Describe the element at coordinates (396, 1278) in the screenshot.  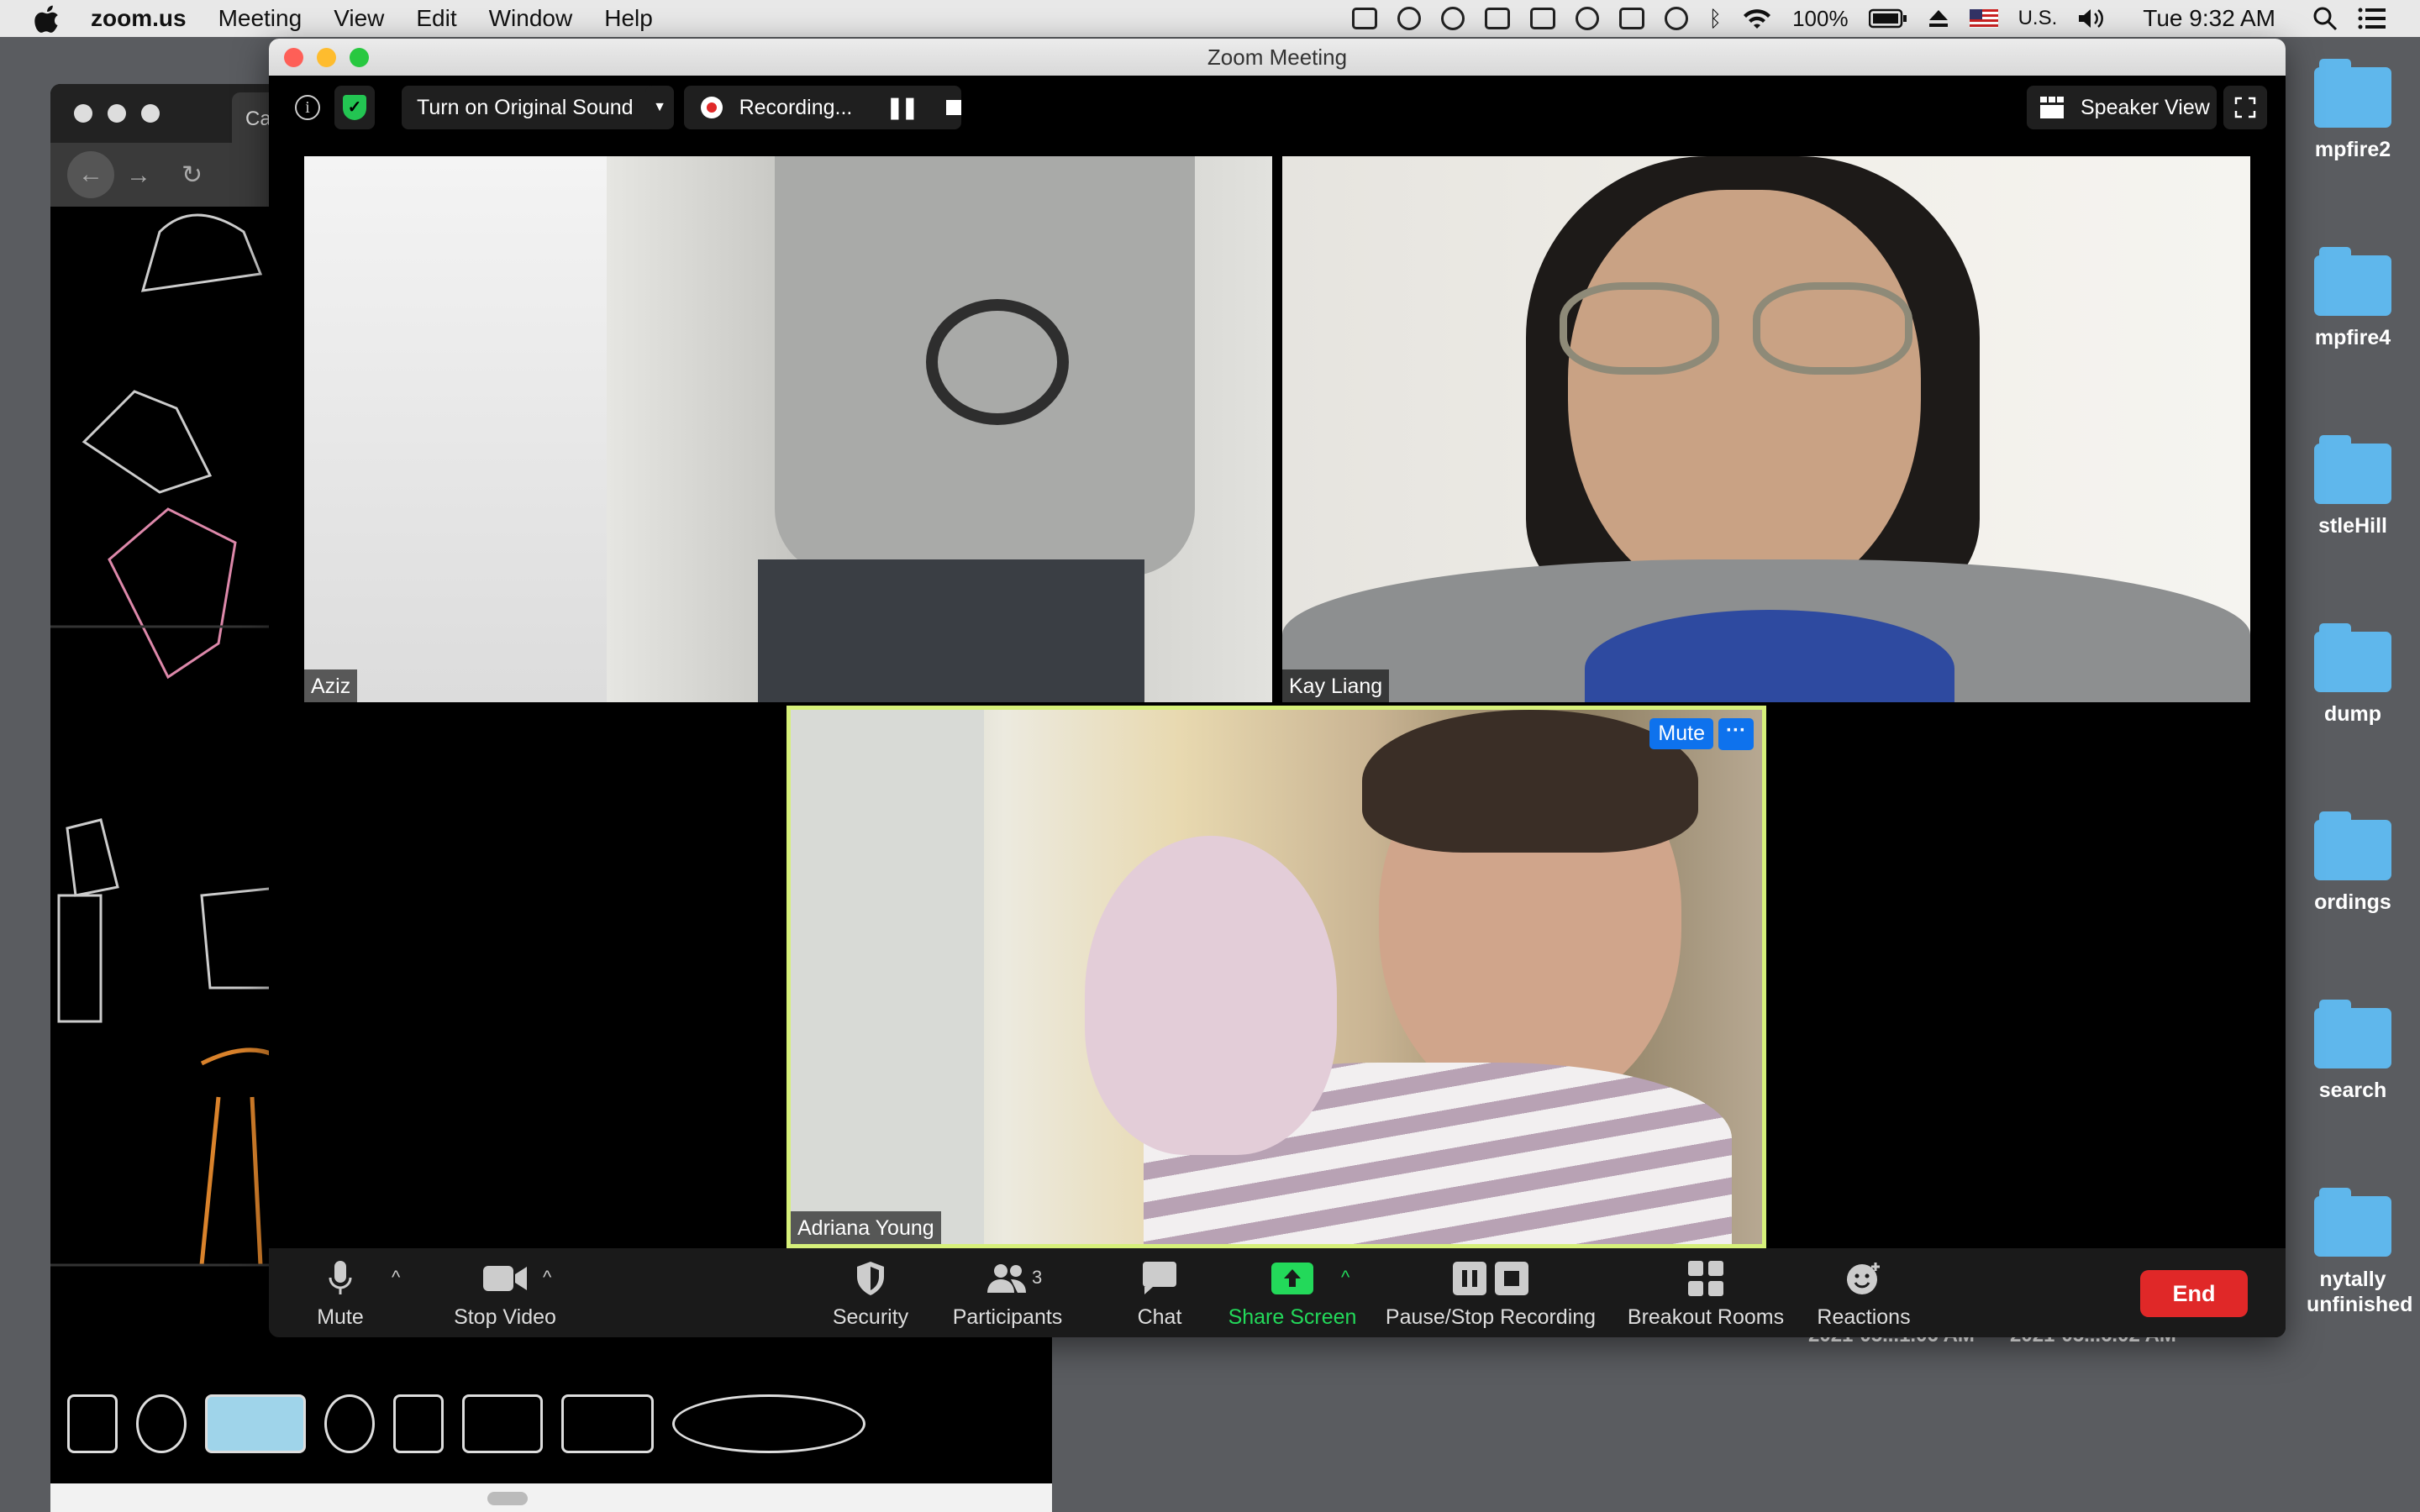
I see `audio-options-caret: ^` at that location.